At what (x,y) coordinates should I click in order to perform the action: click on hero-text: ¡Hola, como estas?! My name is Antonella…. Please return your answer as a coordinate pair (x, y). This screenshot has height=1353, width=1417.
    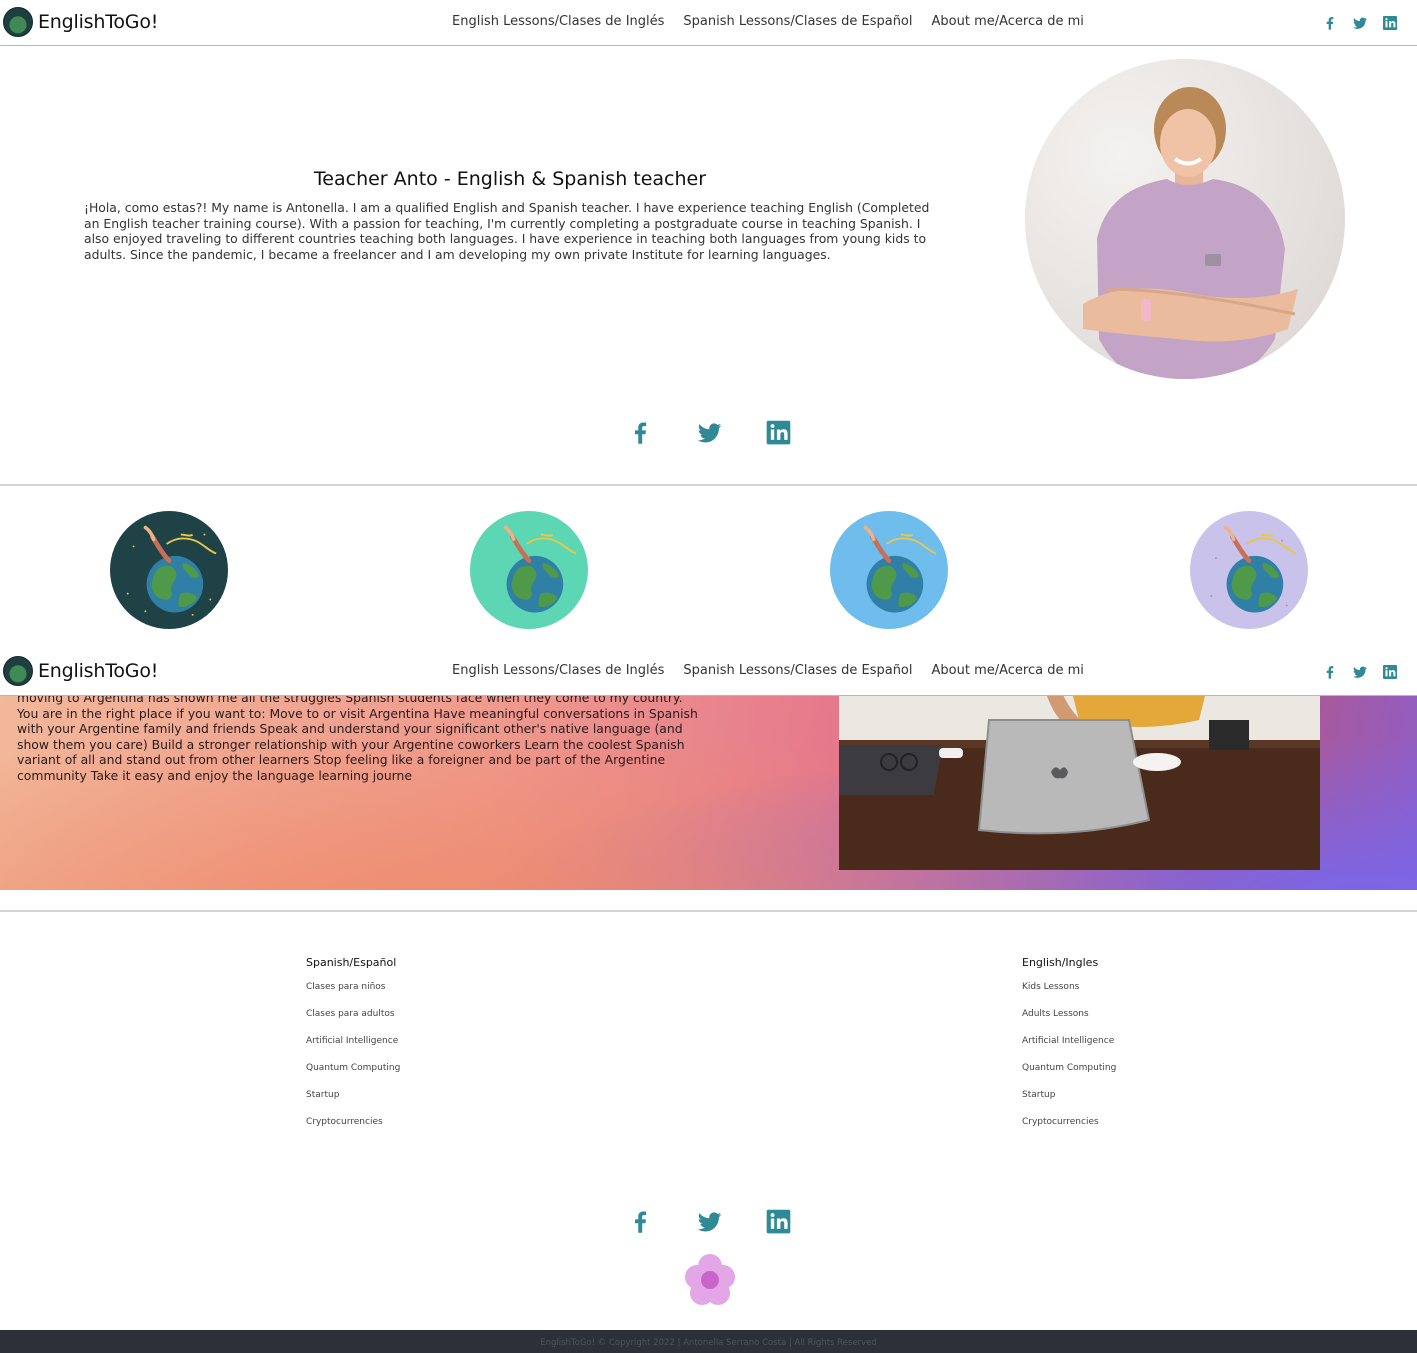
    Looking at the image, I should click on (507, 231).